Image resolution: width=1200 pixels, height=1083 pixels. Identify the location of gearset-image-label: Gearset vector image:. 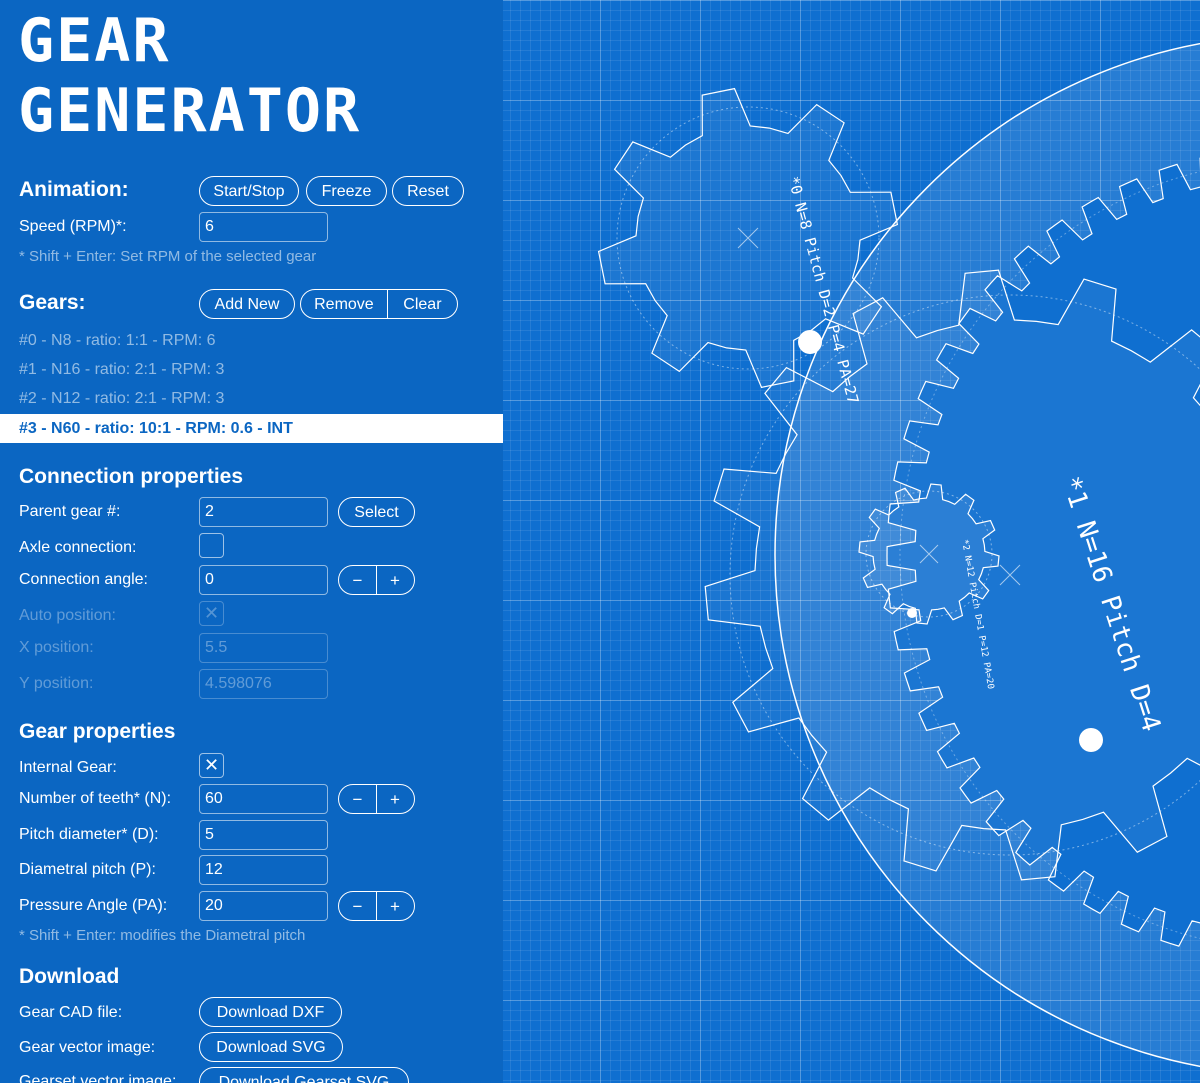
(98, 1078).